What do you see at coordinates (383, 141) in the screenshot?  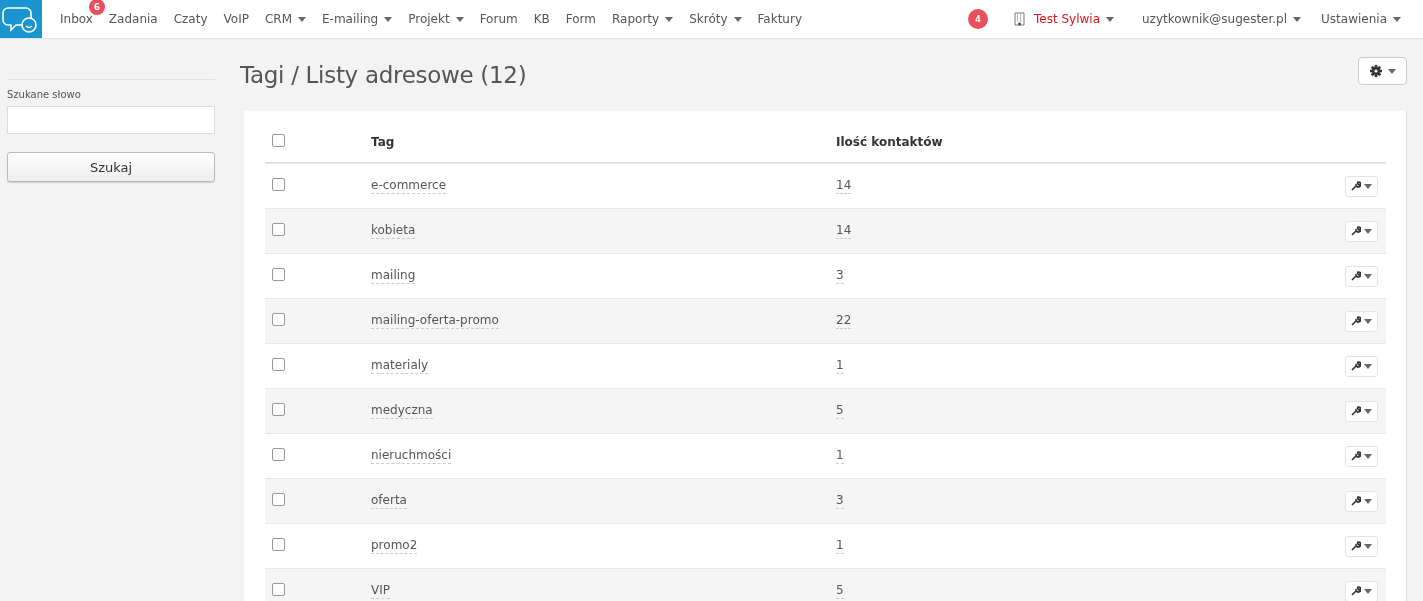 I see `column-header: Tag` at bounding box center [383, 141].